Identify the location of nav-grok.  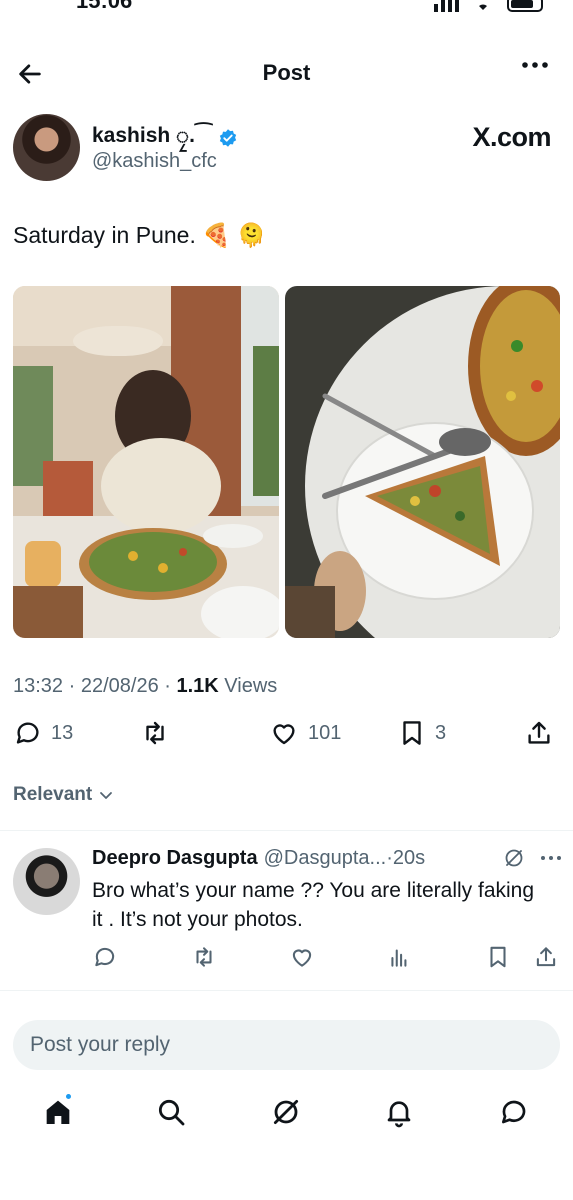
(286, 1112).